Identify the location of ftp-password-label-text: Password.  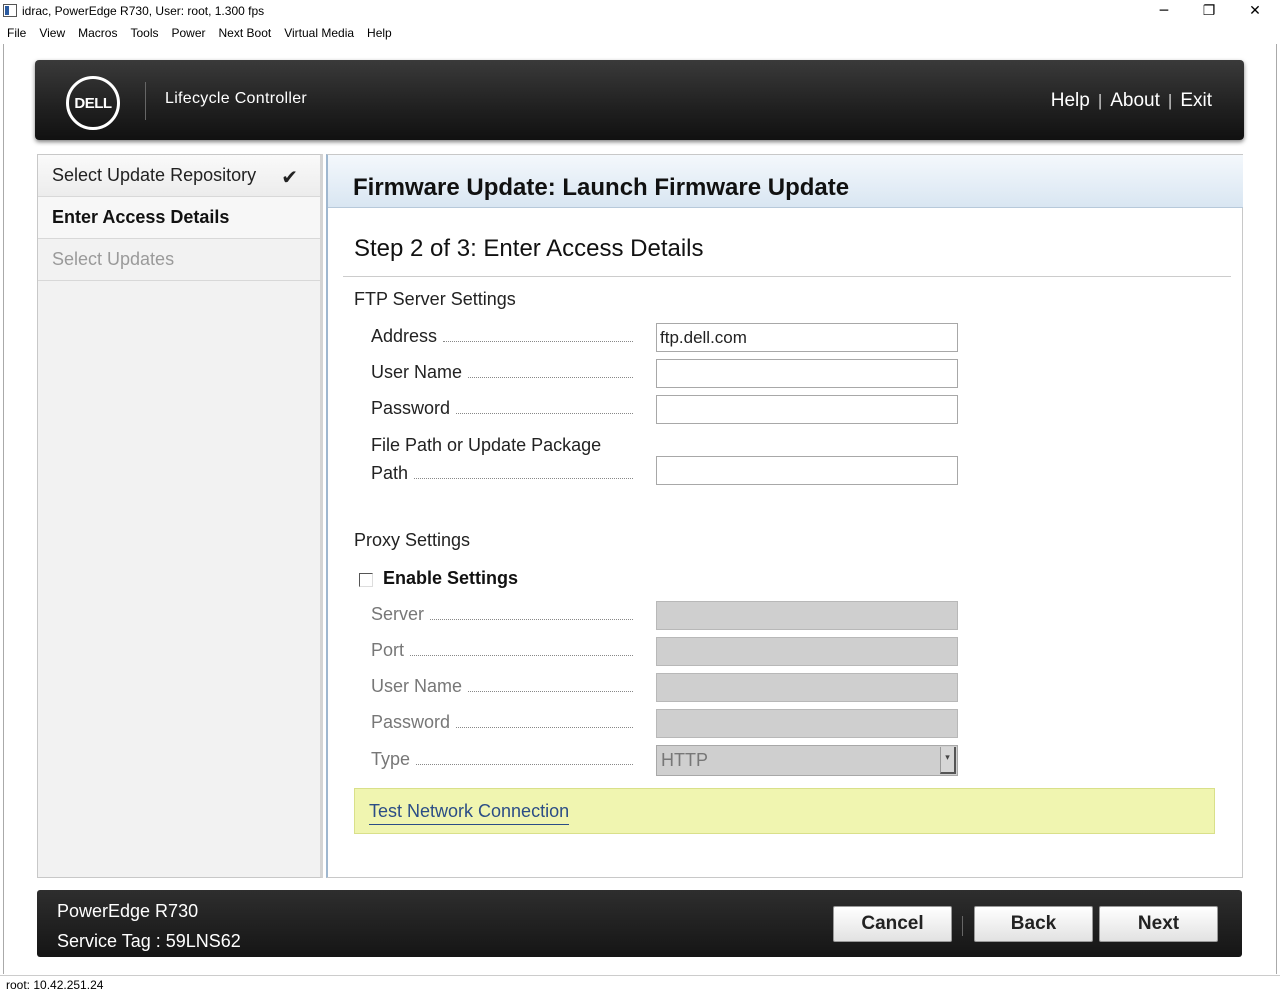
(411, 408).